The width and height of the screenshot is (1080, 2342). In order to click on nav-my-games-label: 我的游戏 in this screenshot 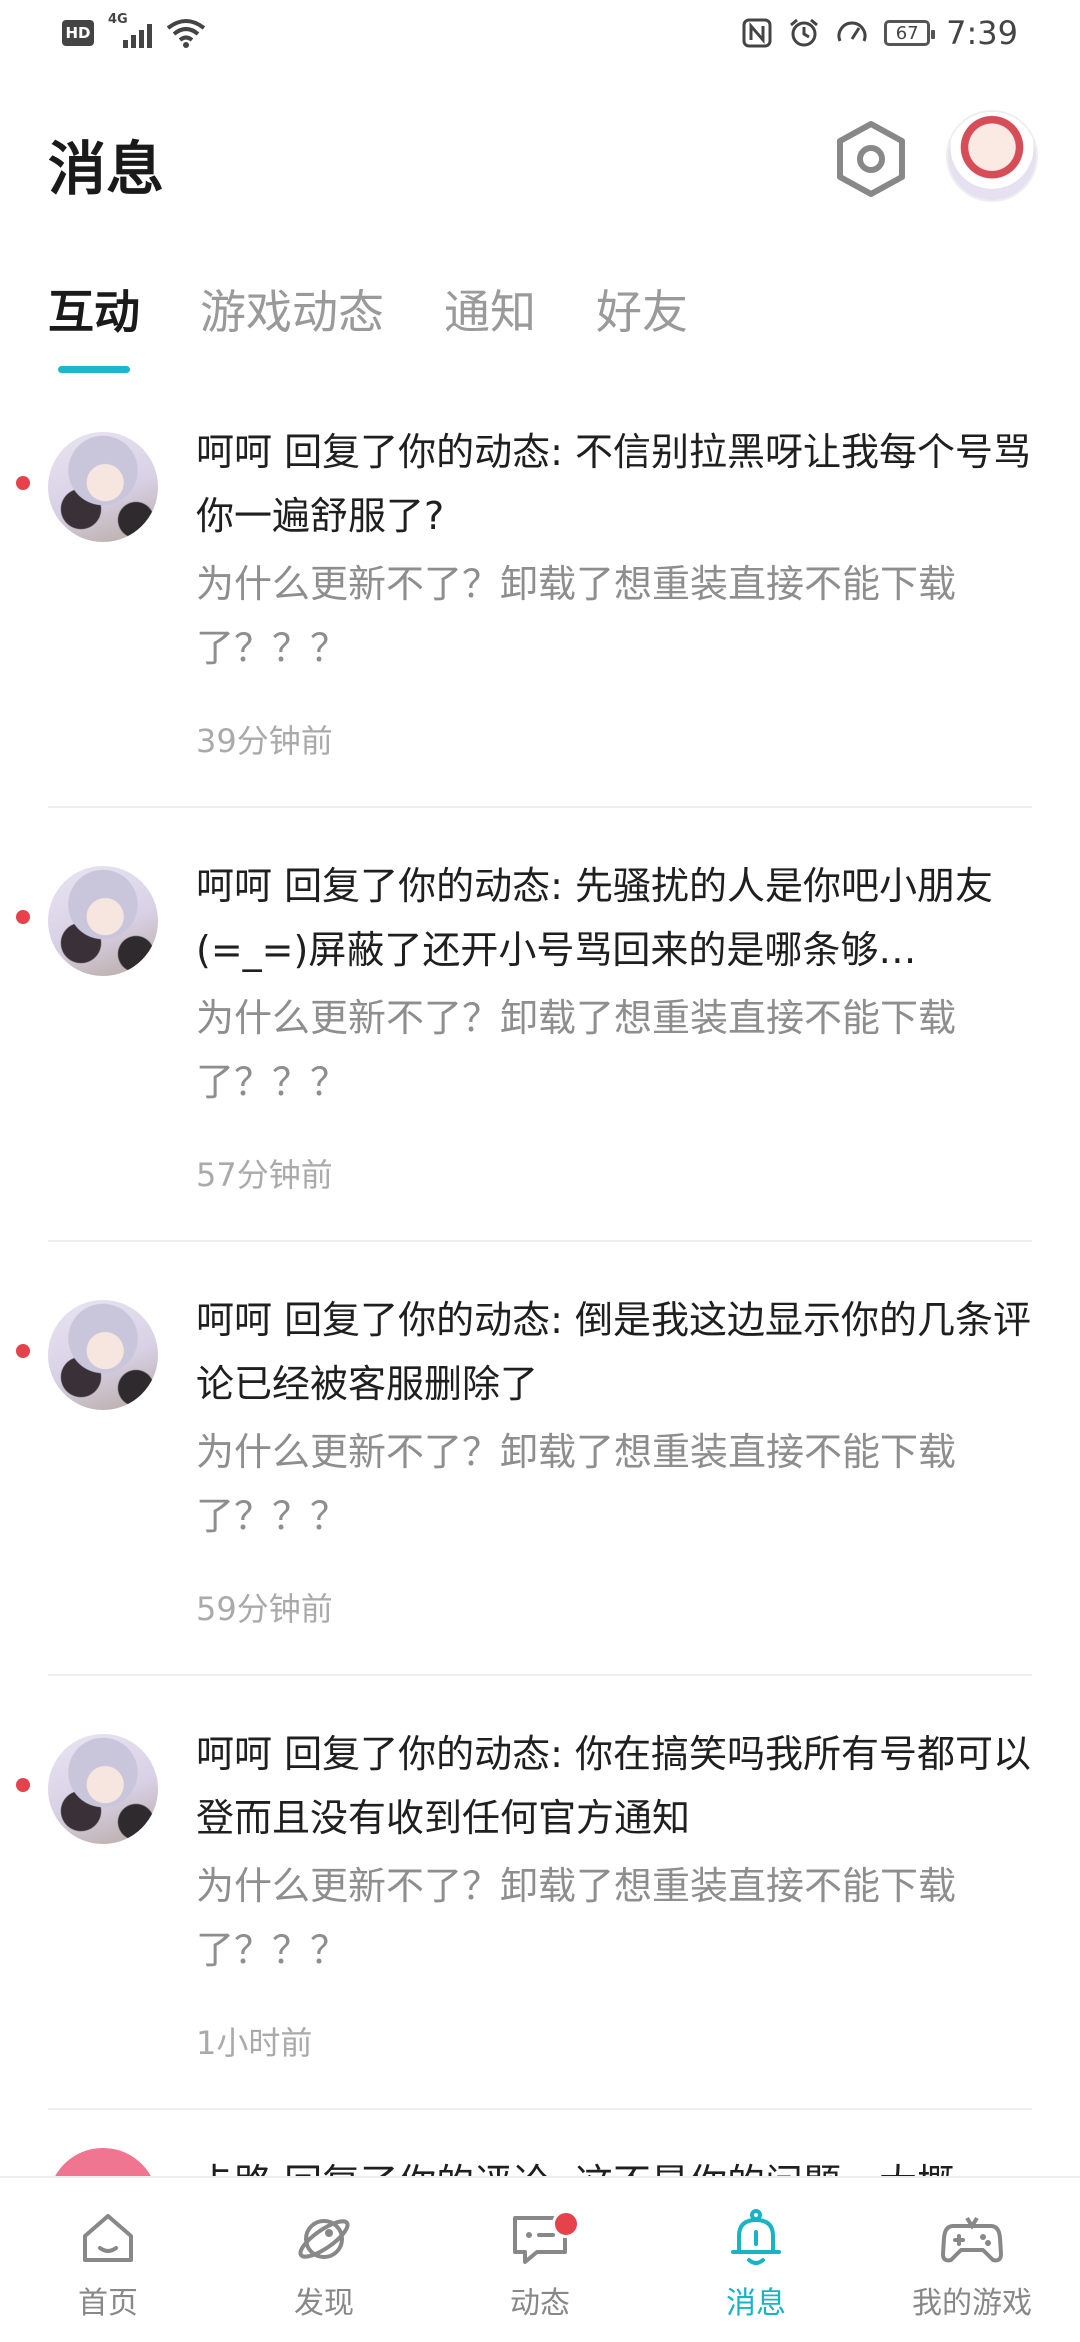, I will do `click(972, 2303)`.